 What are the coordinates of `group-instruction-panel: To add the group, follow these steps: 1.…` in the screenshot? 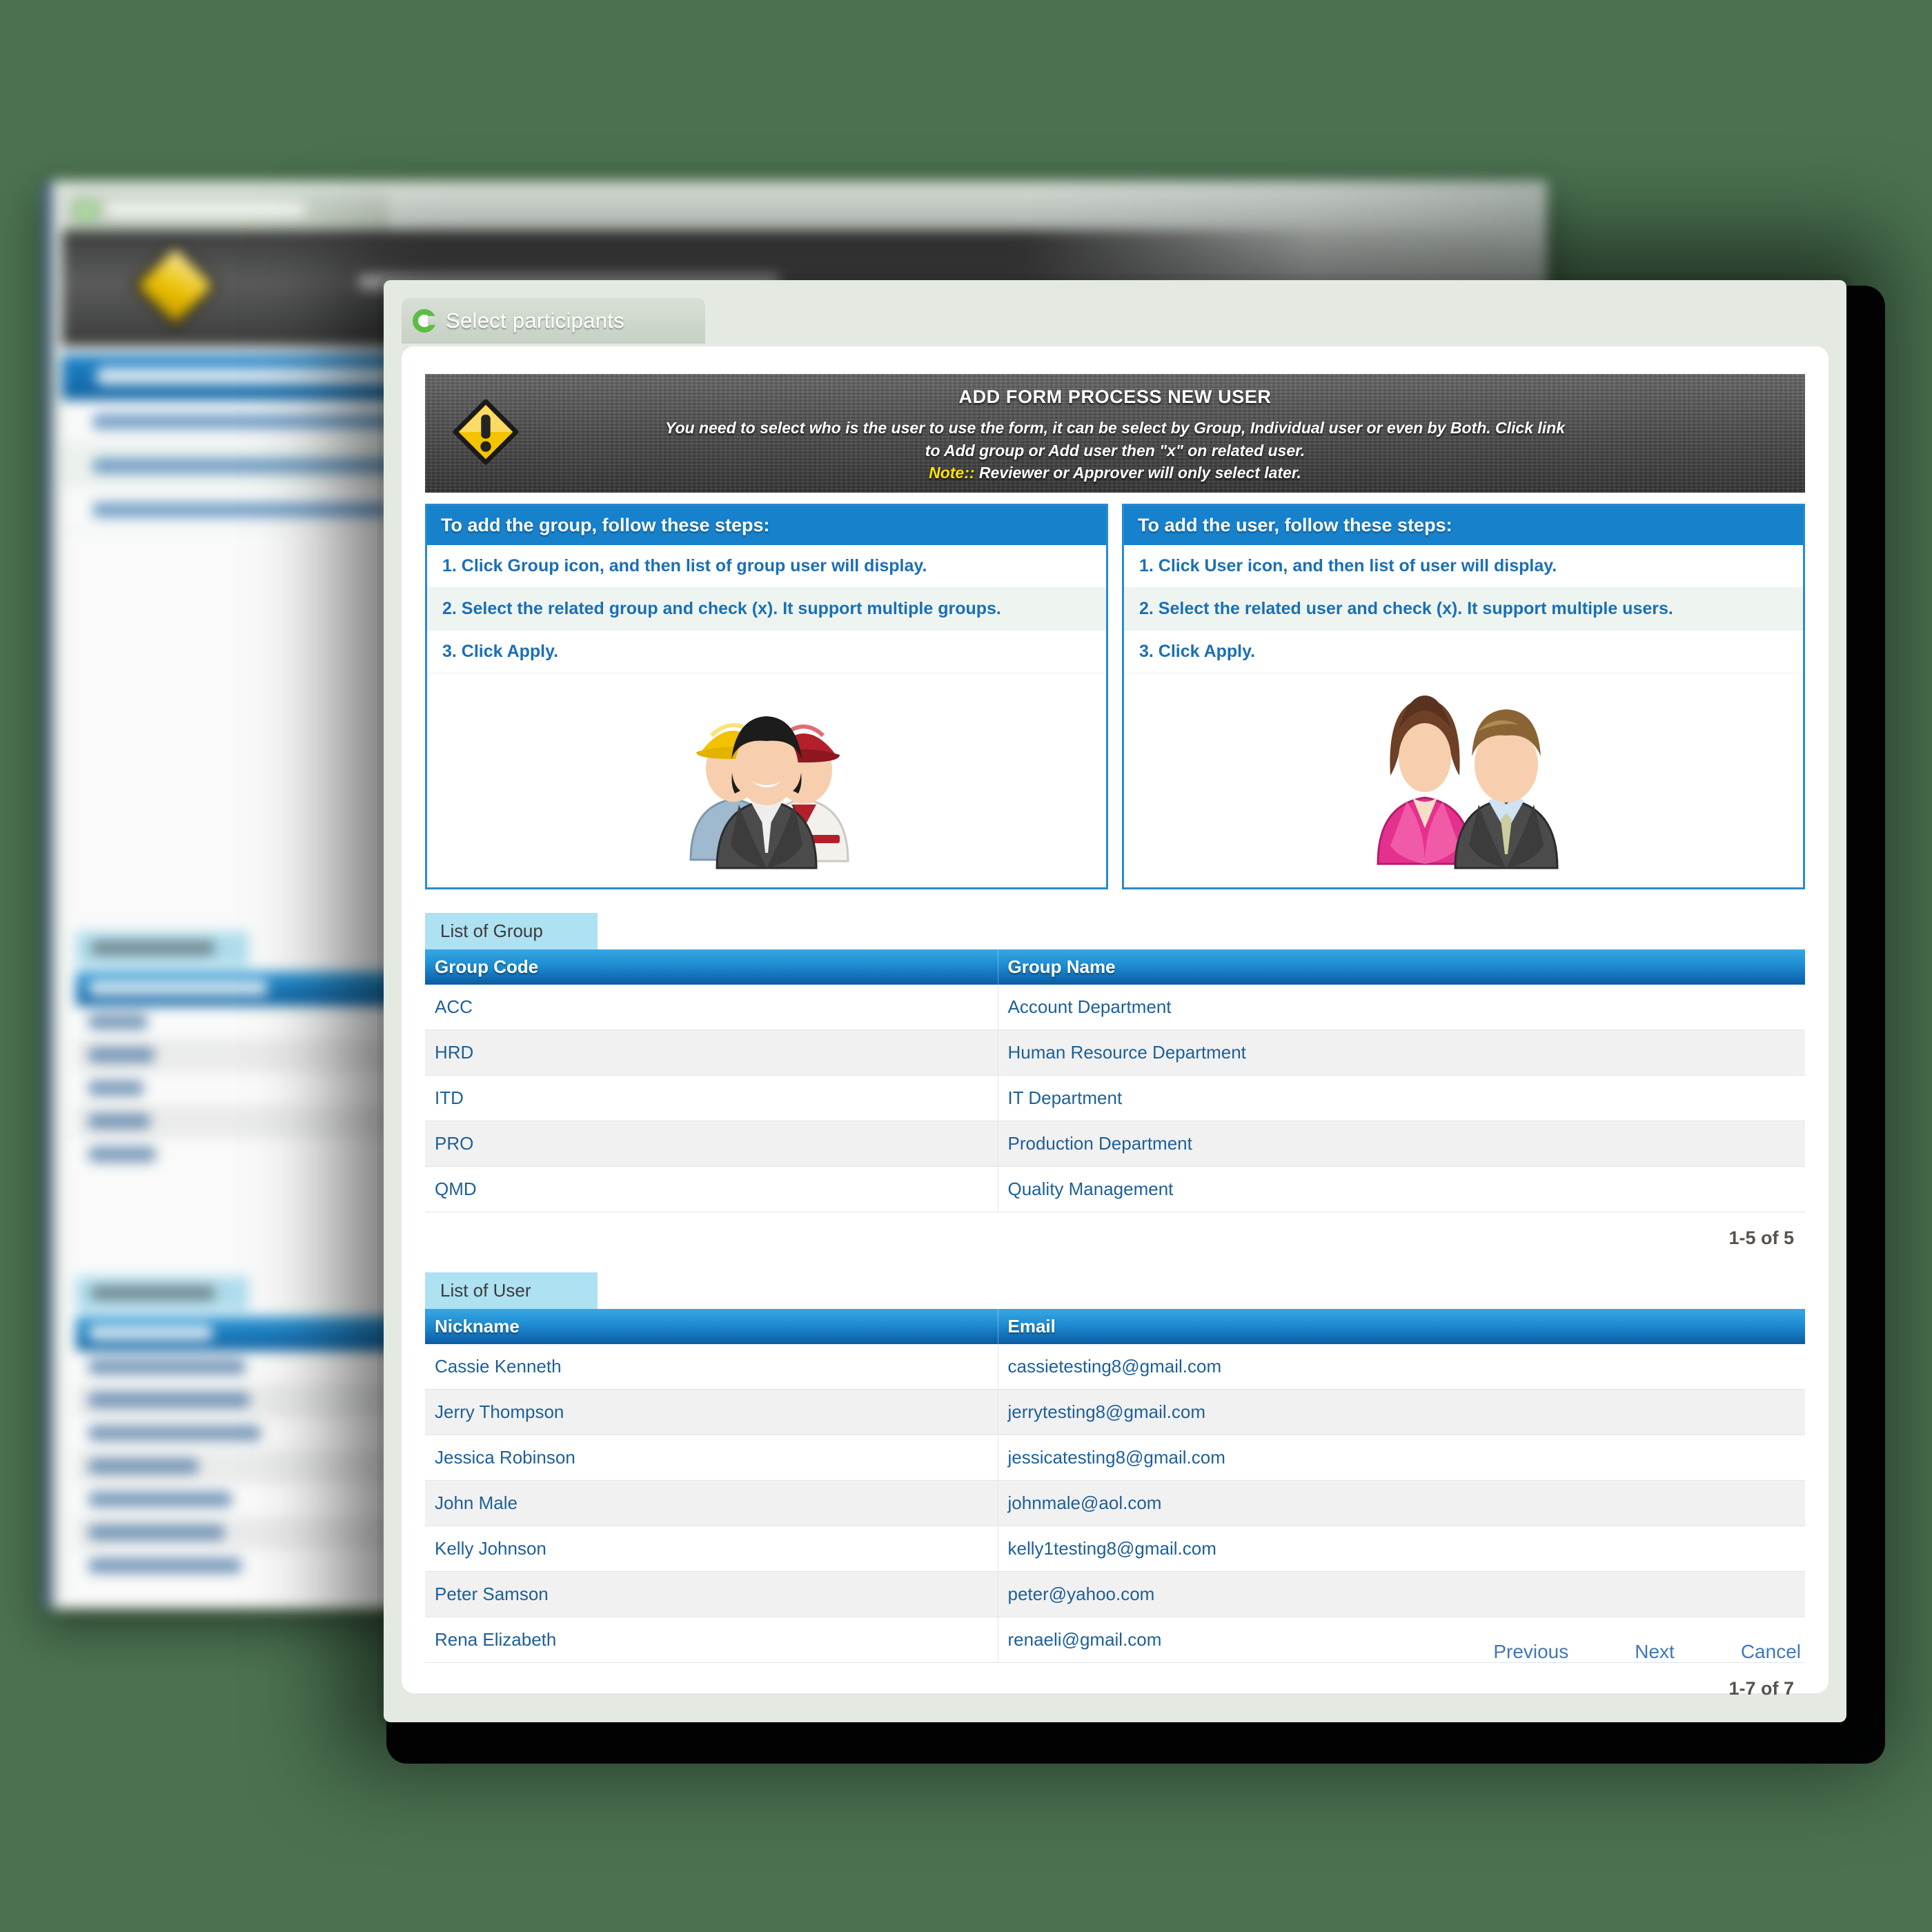 It's located at (766, 696).